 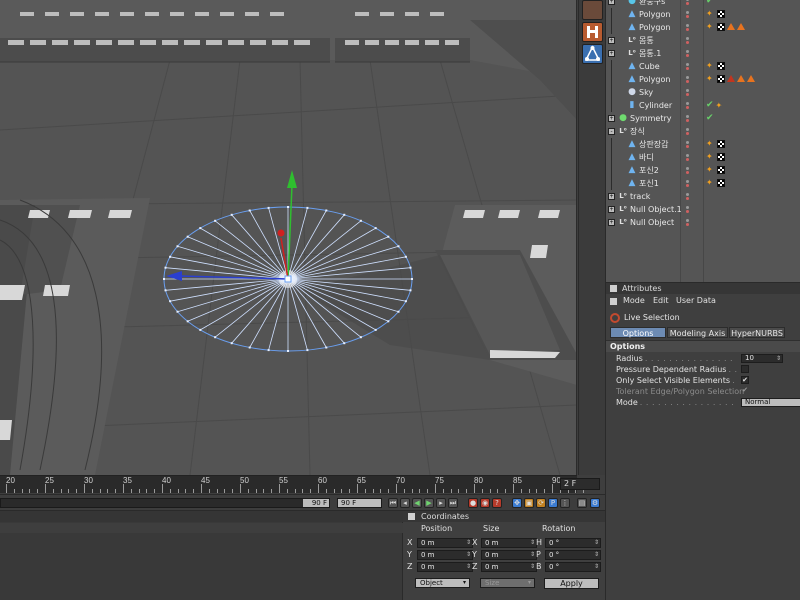 I want to click on om-object-name: Cylinder, so click(x=655, y=105).